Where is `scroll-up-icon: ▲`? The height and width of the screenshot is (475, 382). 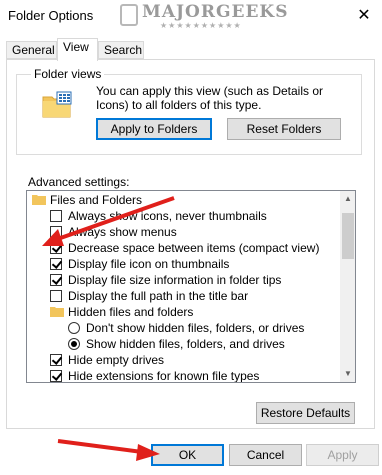
scroll-up-icon: ▲ is located at coordinates (347, 199).